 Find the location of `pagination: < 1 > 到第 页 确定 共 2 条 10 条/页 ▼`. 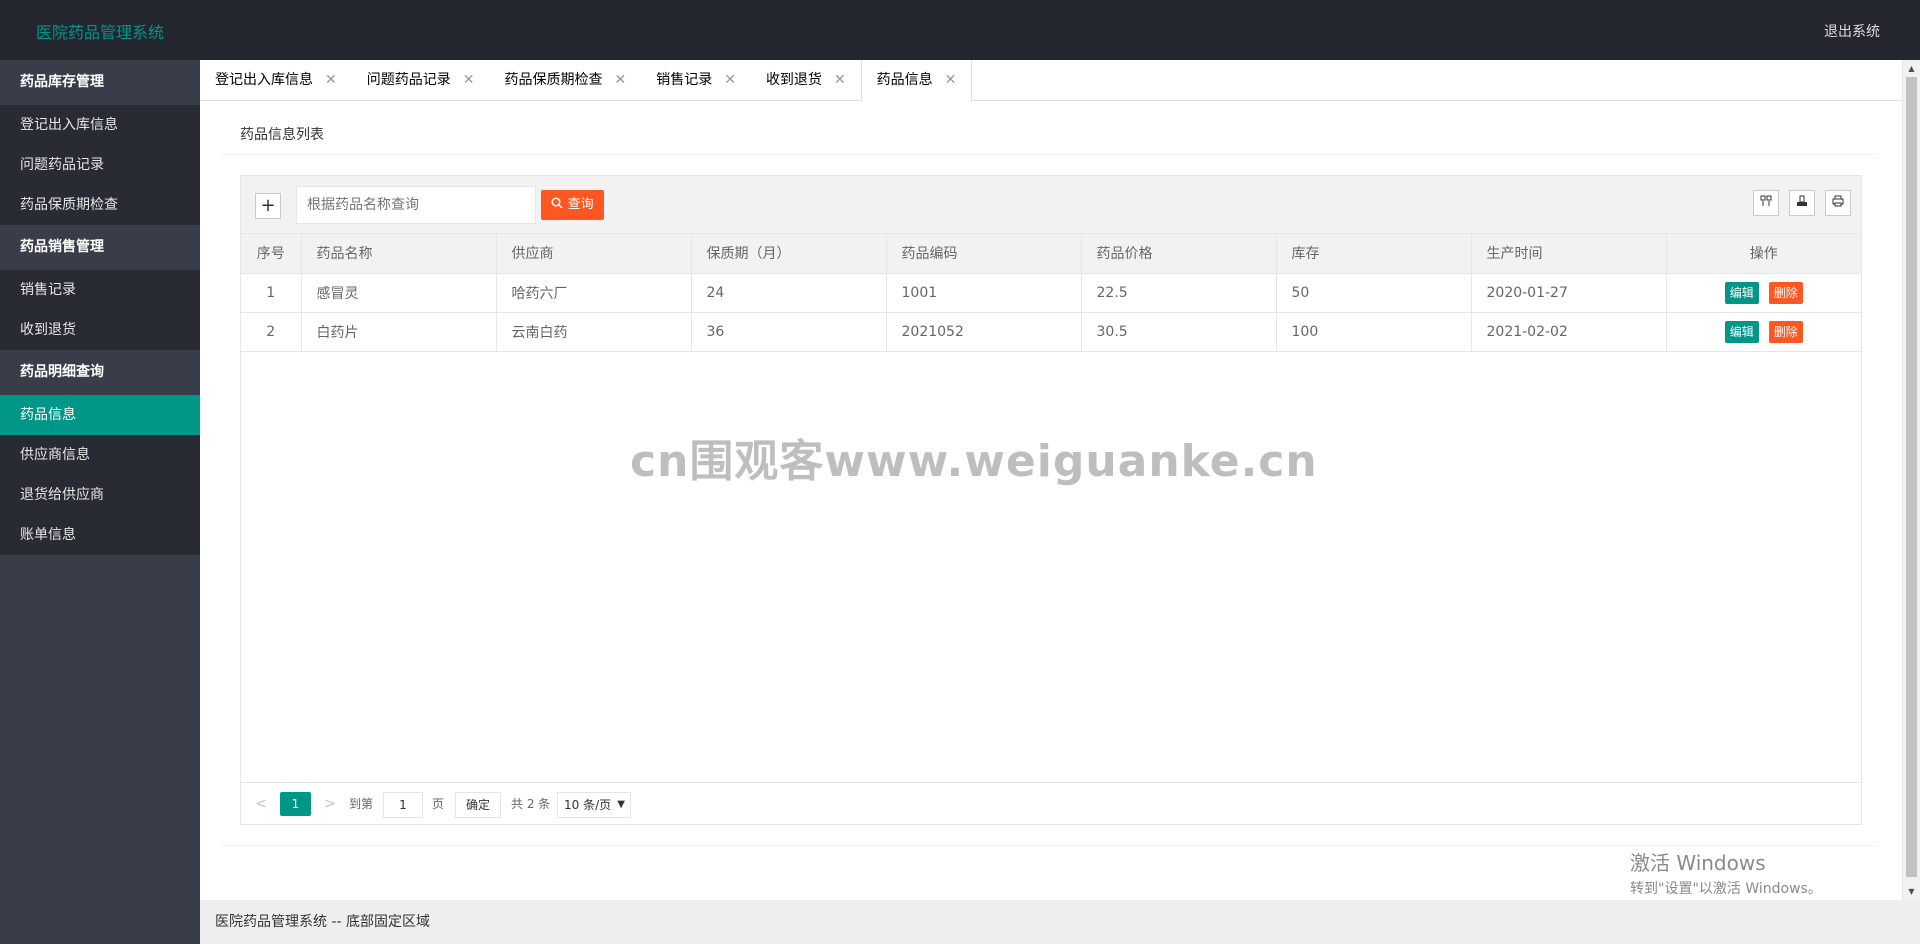

pagination: < 1 > 到第 页 确定 共 2 条 10 条/页 ▼ is located at coordinates (1051, 803).